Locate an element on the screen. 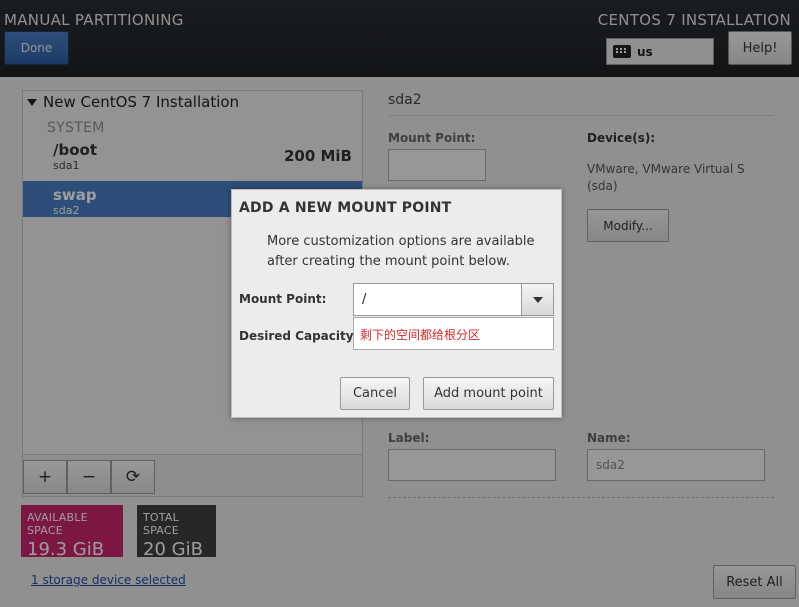 This screenshot has width=799, height=607. mount-point-label: Mount Point: is located at coordinates (283, 299).